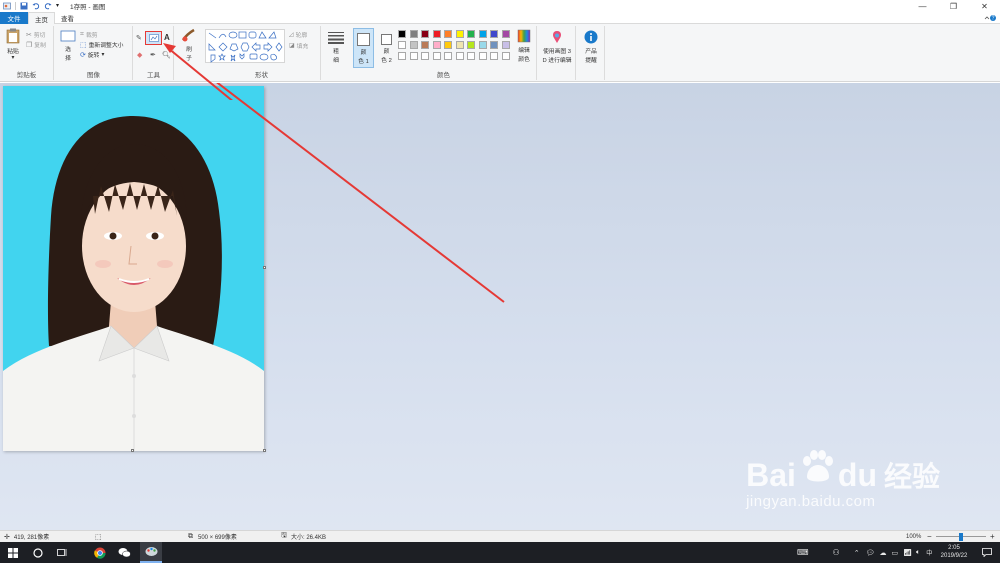 The height and width of the screenshot is (563, 1000). I want to click on start-button, so click(12, 552).